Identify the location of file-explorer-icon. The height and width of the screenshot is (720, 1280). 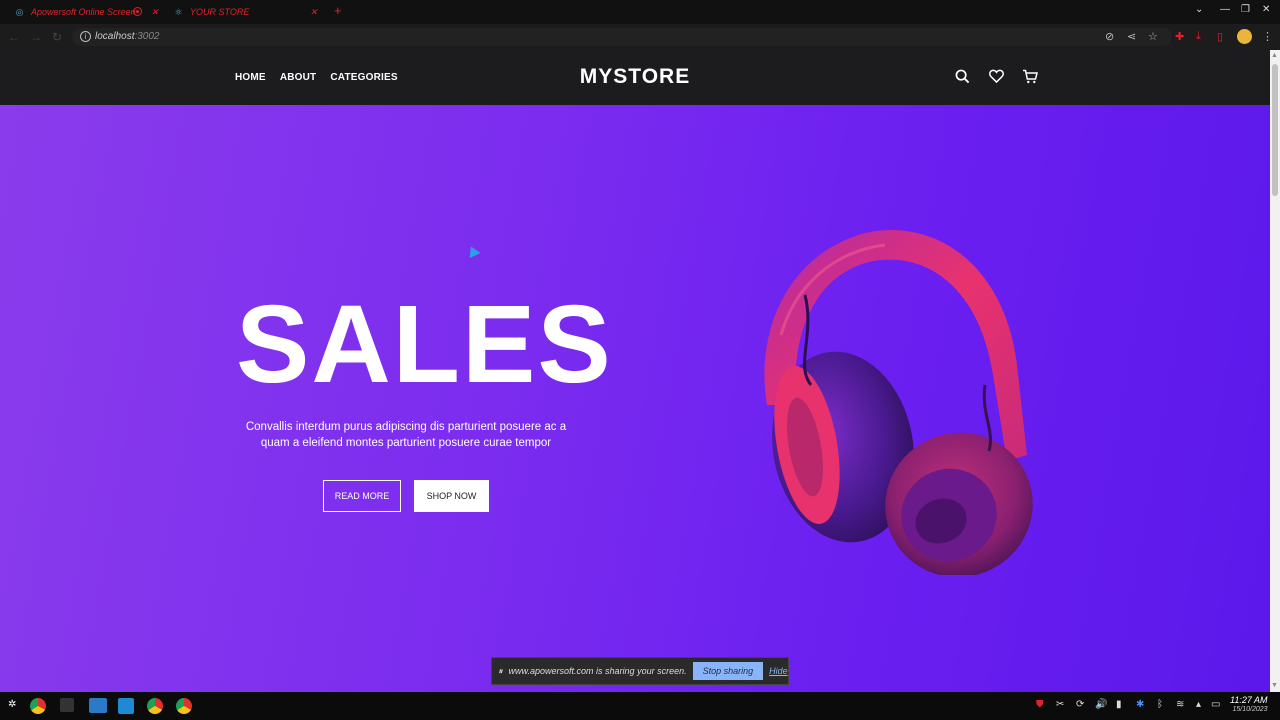
(98, 705).